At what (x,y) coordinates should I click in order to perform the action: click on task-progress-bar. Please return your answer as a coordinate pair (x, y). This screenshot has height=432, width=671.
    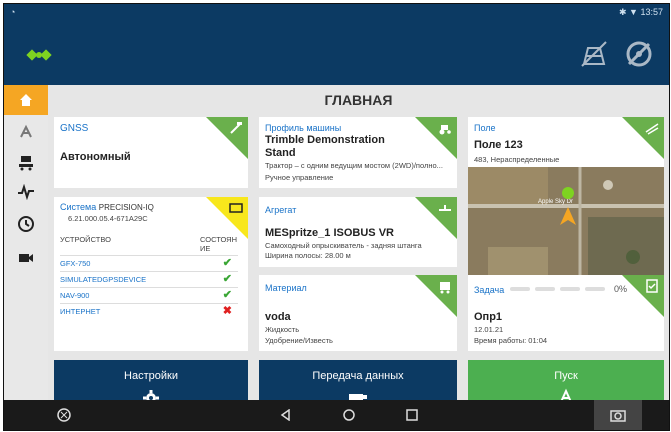
    Looking at the image, I should click on (557, 289).